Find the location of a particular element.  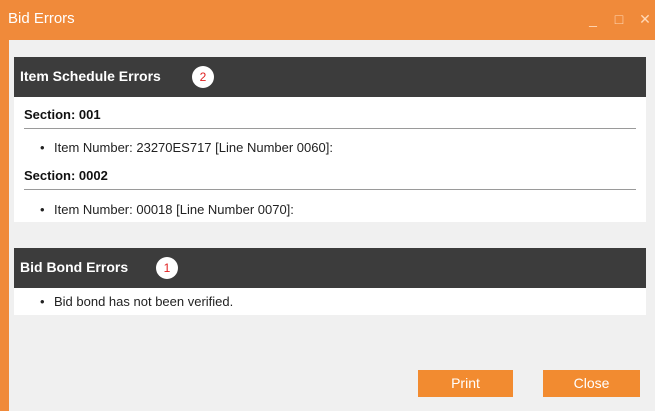

window-title: Bid Errors is located at coordinates (41, 18).